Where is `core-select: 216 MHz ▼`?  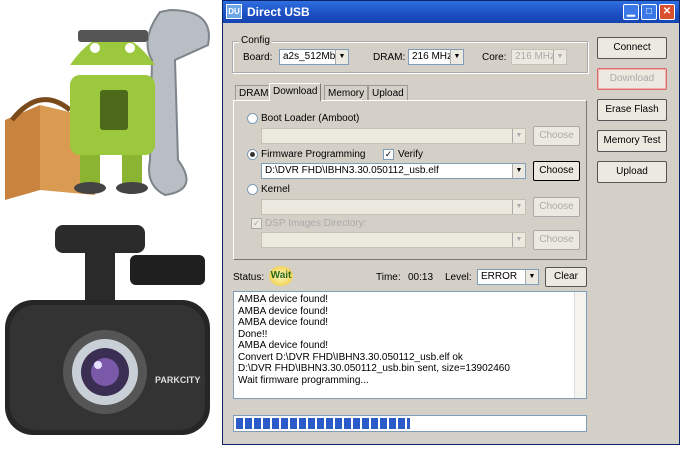 core-select: 216 MHz ▼ is located at coordinates (539, 57).